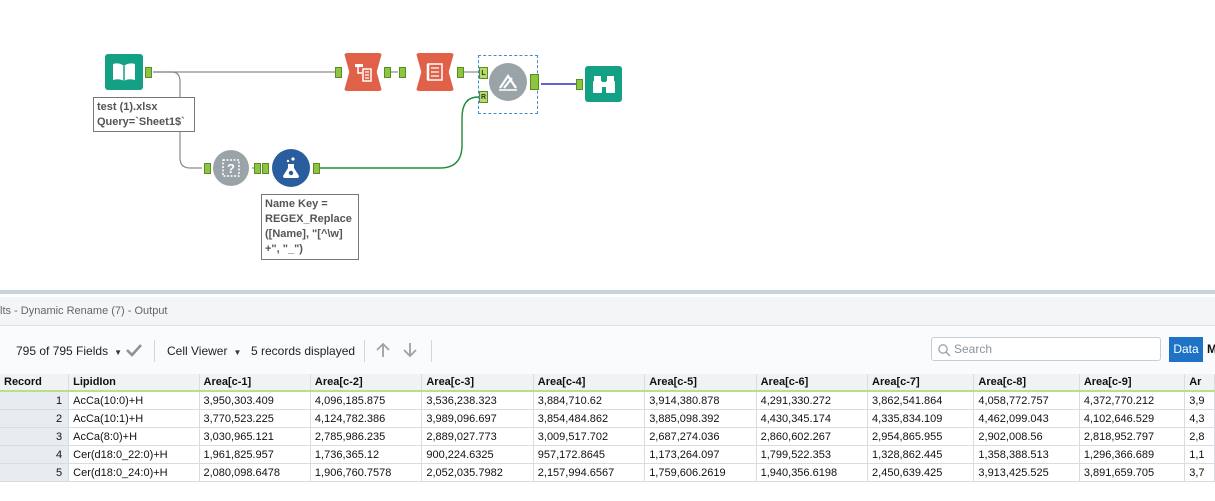  I want to click on rename-input-anchor, so click(338, 72).